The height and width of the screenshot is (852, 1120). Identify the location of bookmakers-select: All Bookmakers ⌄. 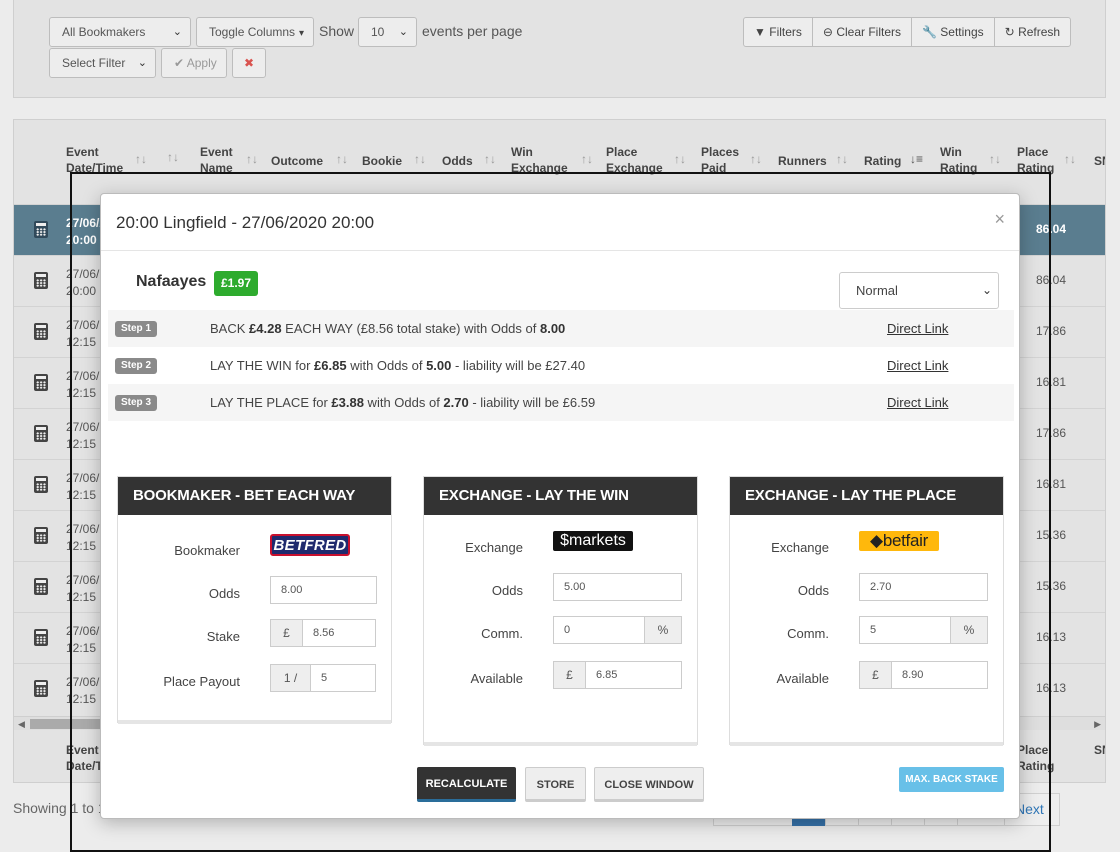
(120, 32).